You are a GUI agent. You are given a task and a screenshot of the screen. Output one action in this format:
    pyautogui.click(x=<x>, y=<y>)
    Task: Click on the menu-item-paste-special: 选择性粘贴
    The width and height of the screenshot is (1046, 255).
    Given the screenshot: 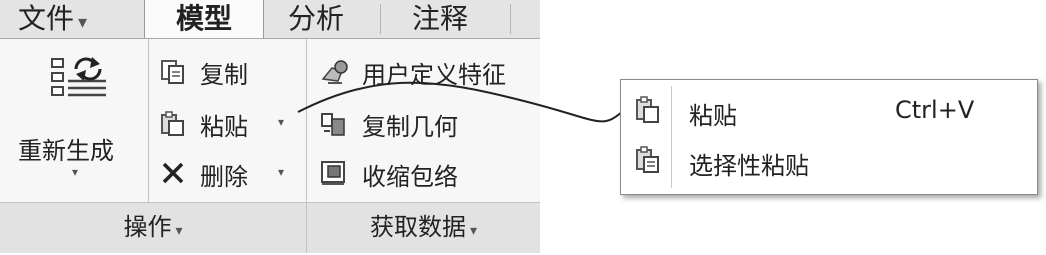 What is the action you would take?
    pyautogui.click(x=749, y=163)
    